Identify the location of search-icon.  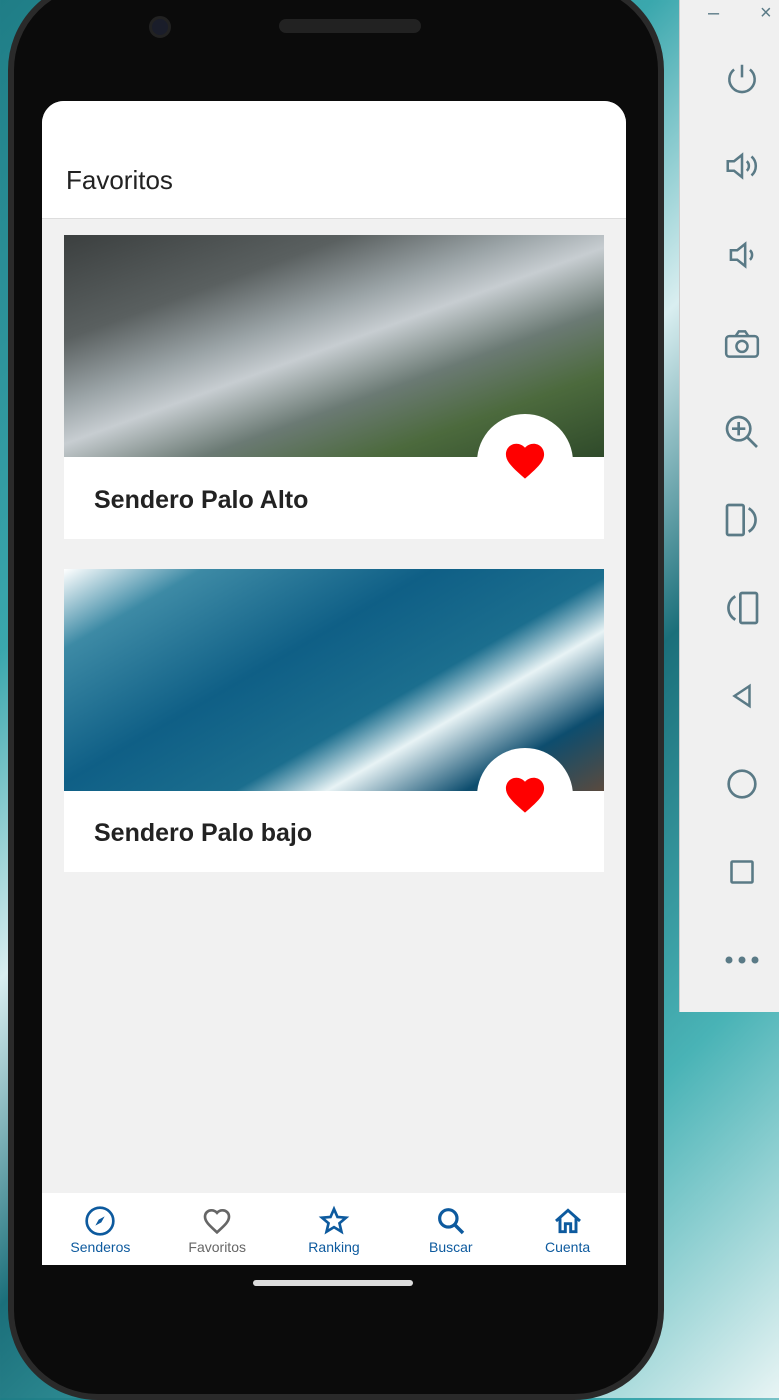
(451, 1221).